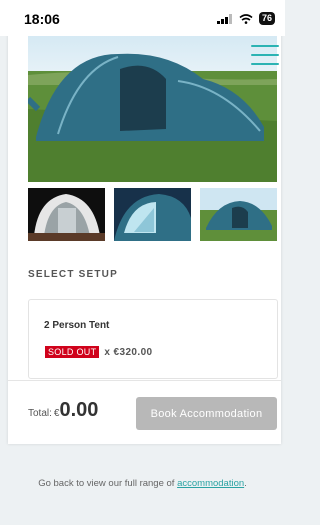  What do you see at coordinates (128, 352) in the screenshot?
I see `option-price: x €320.00` at bounding box center [128, 352].